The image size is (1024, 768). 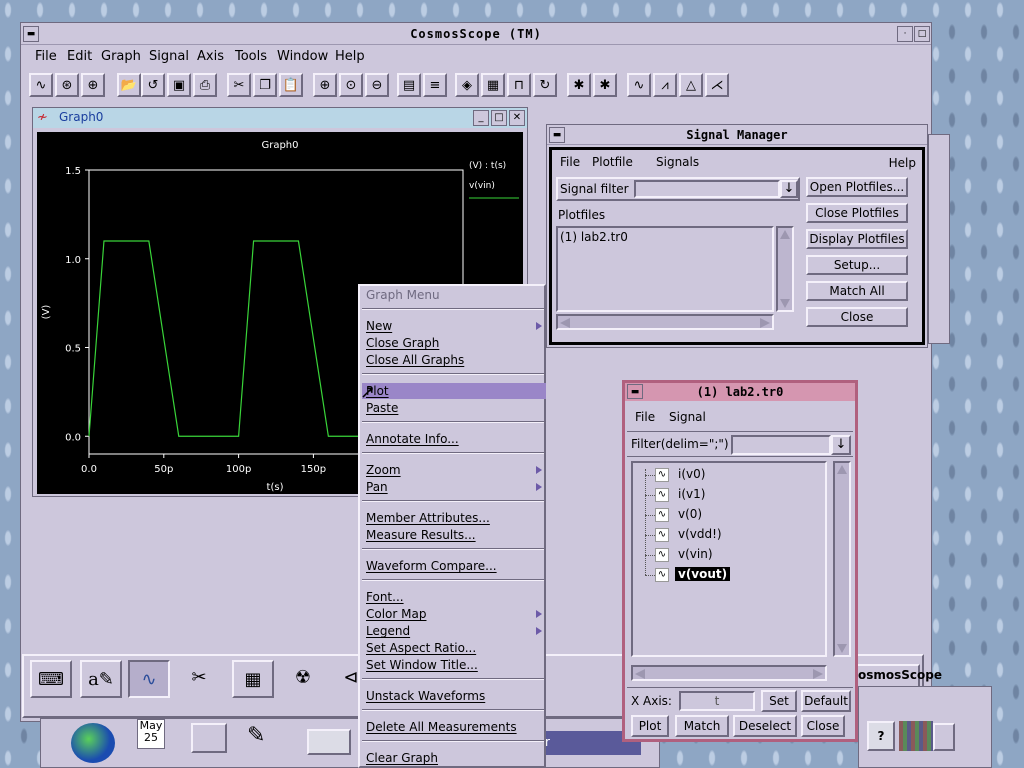 I want to click on signal-item: ∿ v(vout), so click(x=720, y=576).